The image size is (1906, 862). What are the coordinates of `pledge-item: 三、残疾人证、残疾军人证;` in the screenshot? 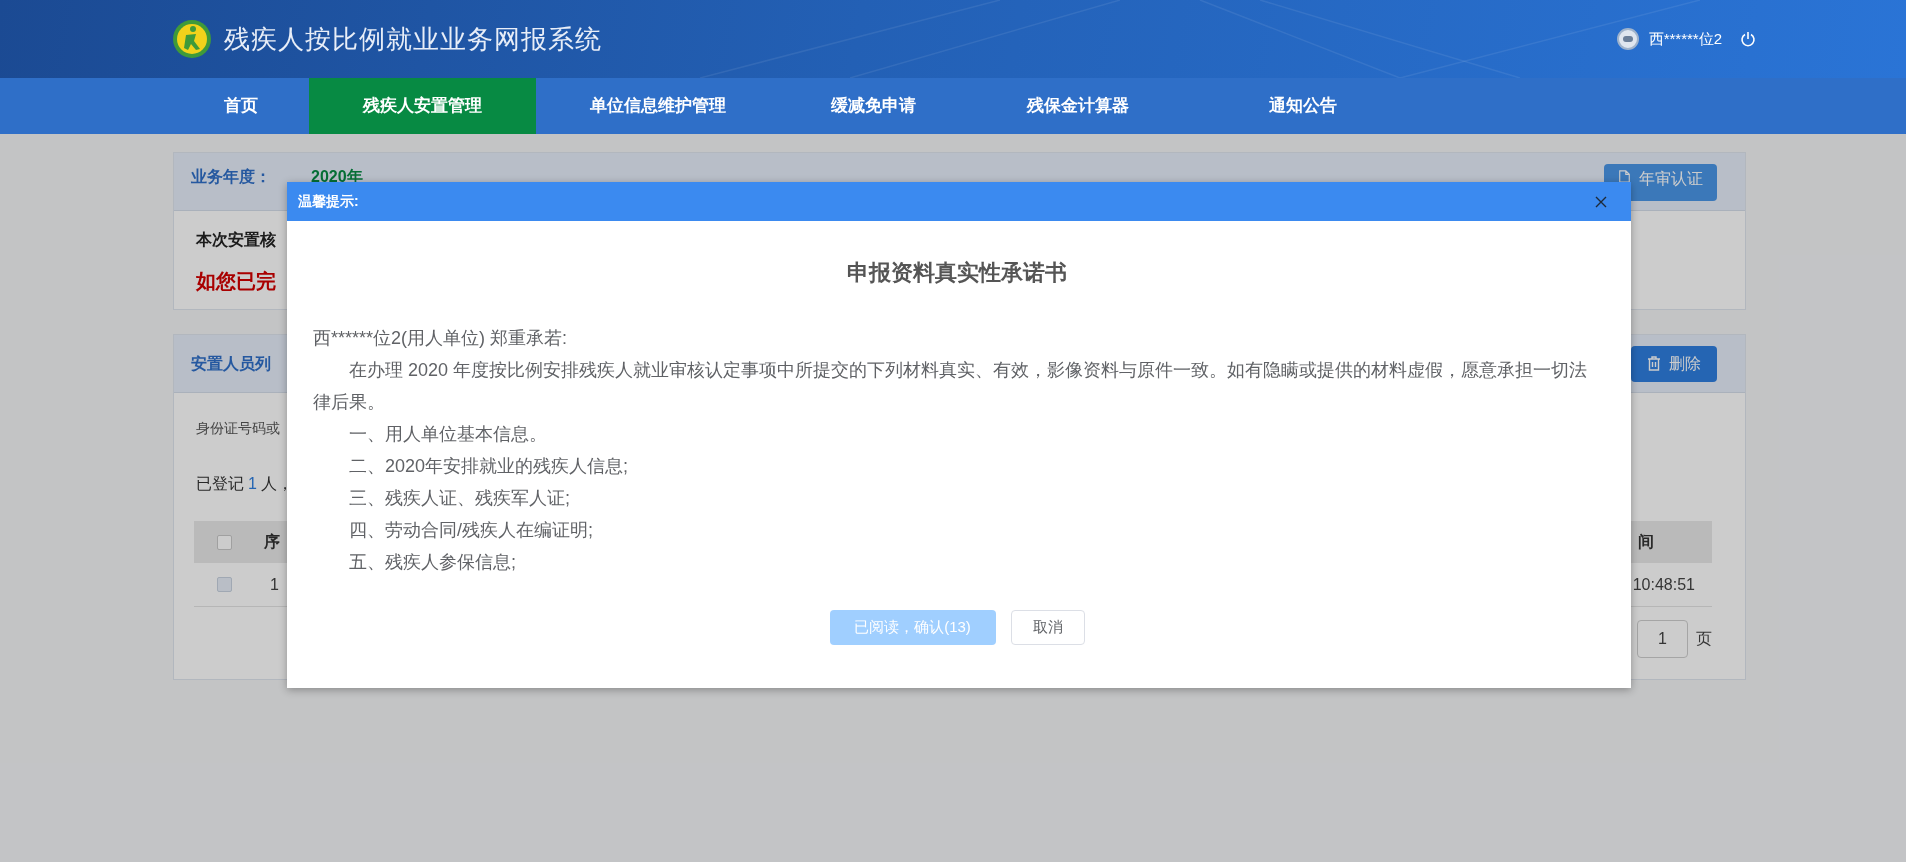 It's located at (459, 498).